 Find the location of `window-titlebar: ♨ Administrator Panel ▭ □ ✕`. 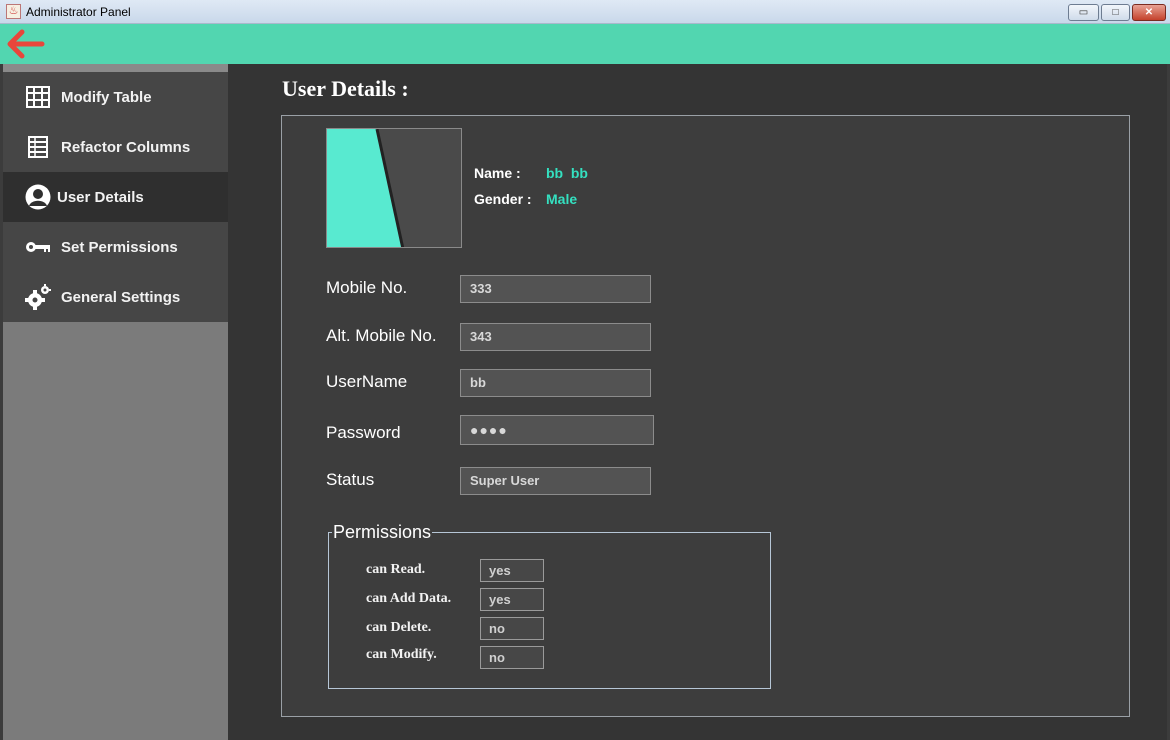

window-titlebar: ♨ Administrator Panel ▭ □ ✕ is located at coordinates (585, 12).